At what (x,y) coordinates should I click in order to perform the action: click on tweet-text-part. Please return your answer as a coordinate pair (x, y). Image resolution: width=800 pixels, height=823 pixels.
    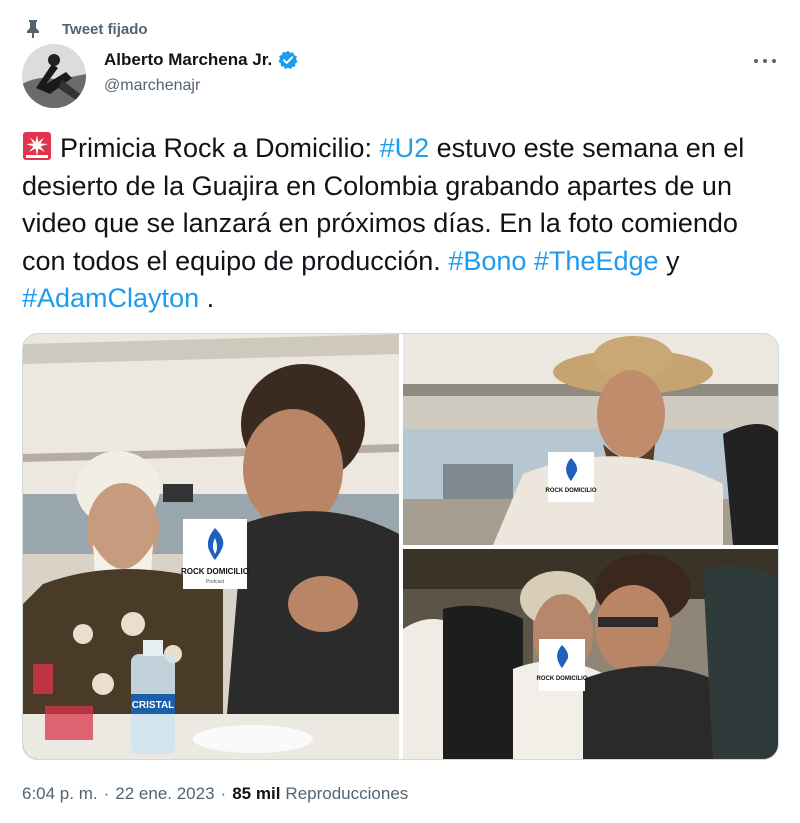
    Looking at the image, I should click on (530, 261).